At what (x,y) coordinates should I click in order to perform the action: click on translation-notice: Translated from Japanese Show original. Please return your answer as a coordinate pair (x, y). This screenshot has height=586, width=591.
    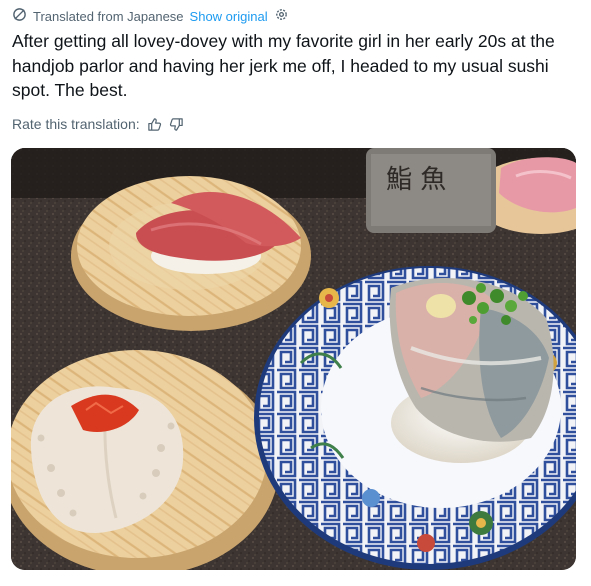
    Looking at the image, I should click on (150, 16).